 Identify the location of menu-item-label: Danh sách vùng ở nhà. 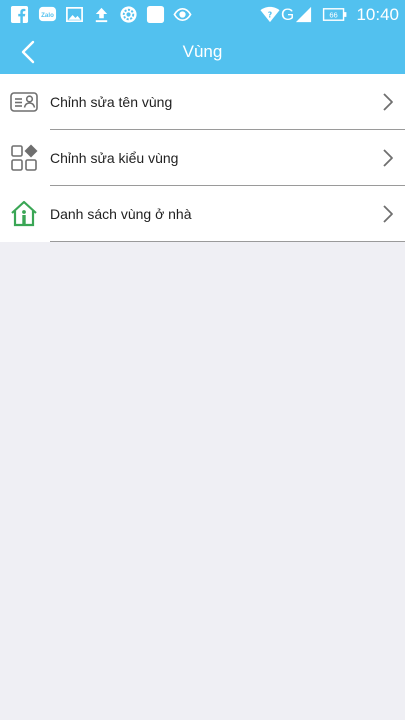
(121, 214).